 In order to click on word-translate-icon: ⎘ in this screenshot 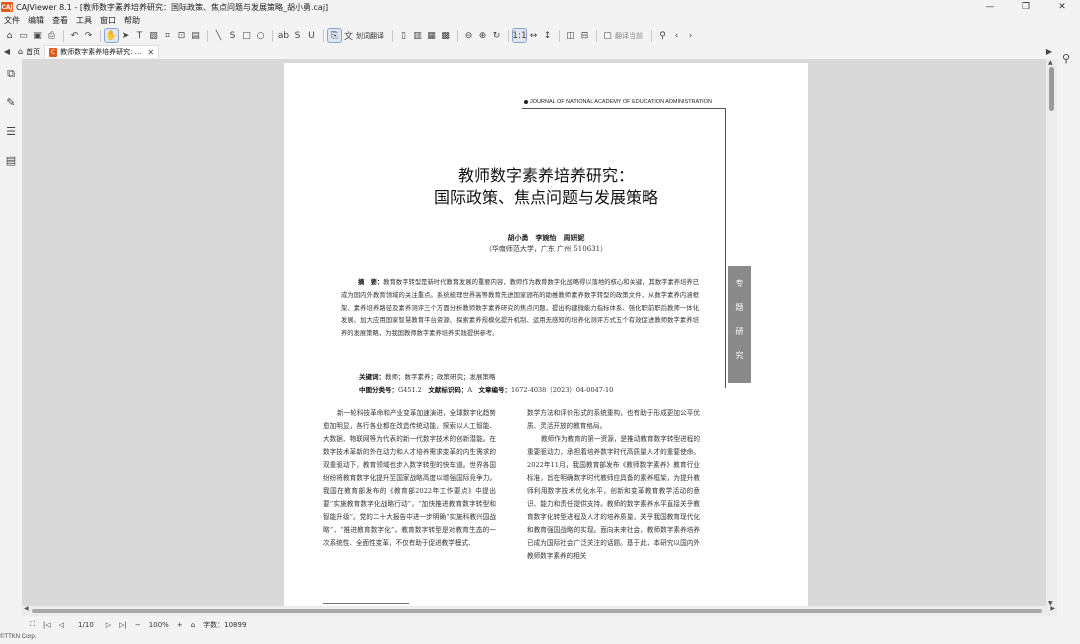, I will do `click(334, 35)`.